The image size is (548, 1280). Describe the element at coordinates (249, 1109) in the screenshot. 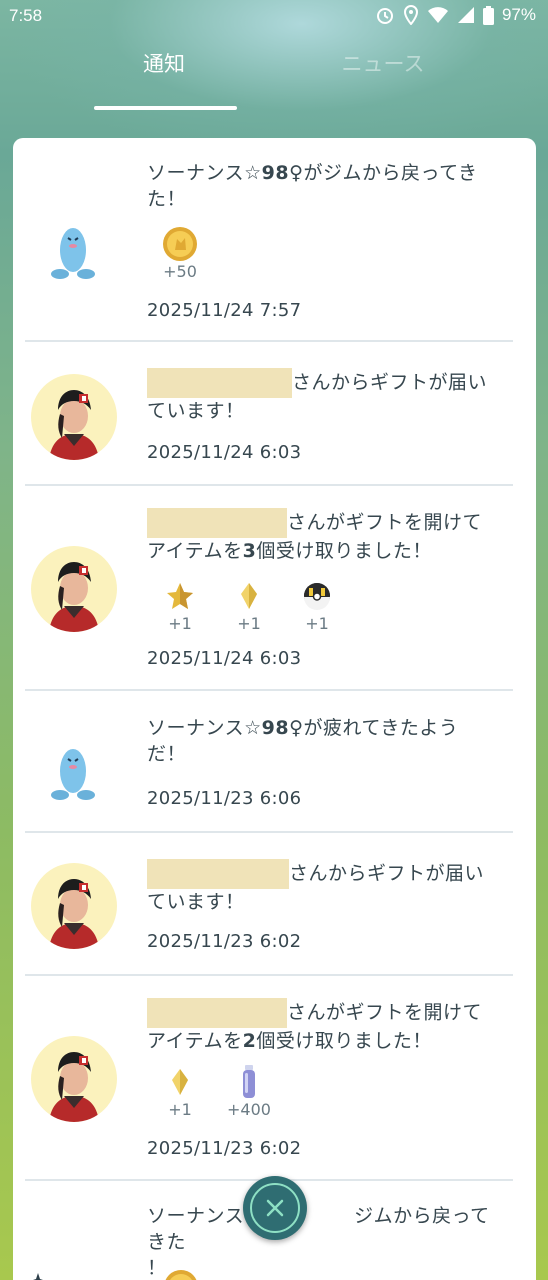

I see `reward-amount: +400` at that location.